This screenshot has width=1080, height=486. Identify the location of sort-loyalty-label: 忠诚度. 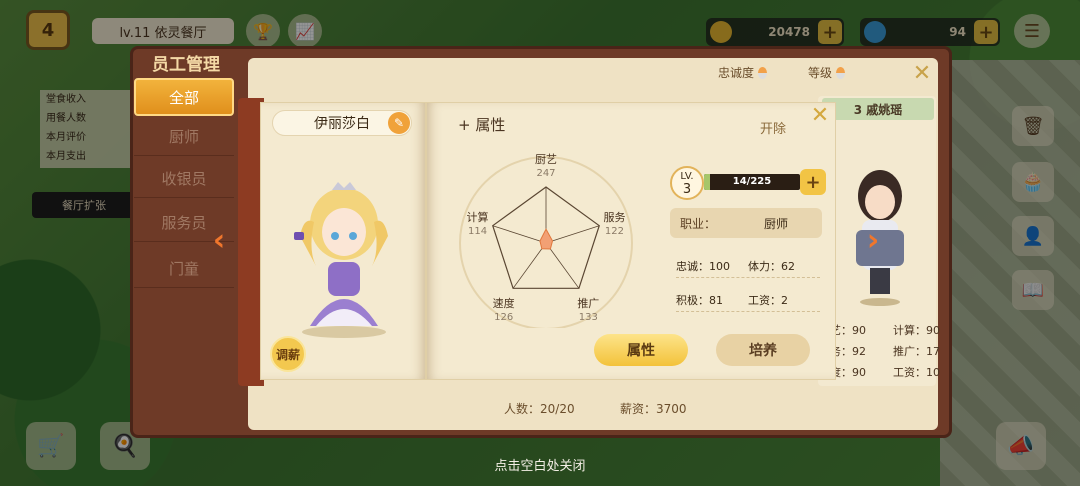
(736, 73).